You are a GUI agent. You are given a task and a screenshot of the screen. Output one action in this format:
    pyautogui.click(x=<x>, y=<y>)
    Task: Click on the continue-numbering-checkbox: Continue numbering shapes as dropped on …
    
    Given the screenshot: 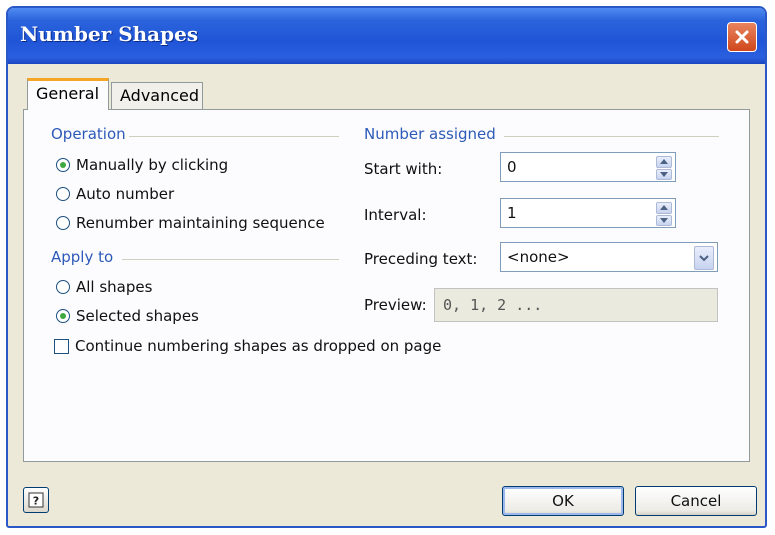 What is the action you would take?
    pyautogui.click(x=247, y=346)
    